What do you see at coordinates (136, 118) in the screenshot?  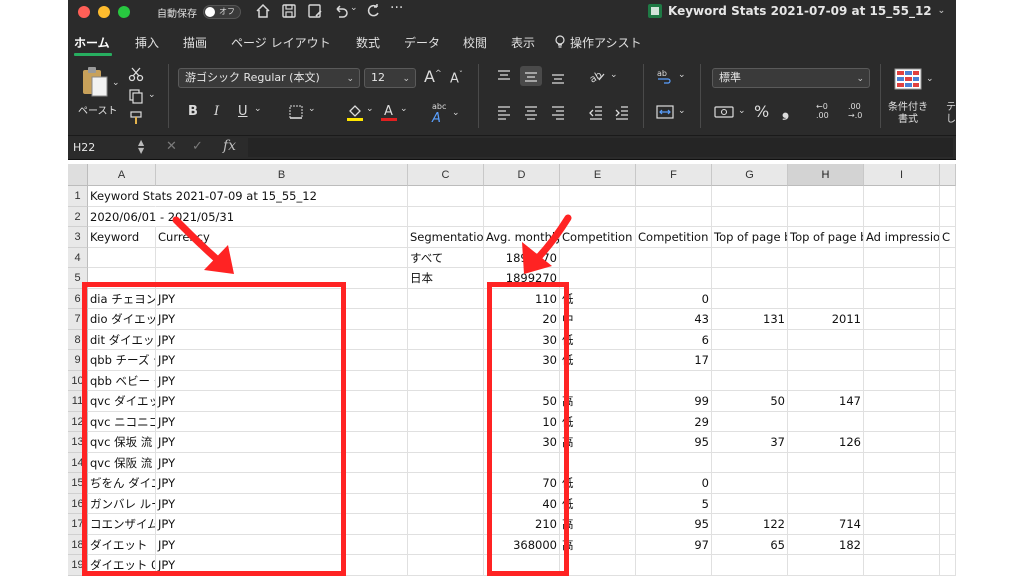 I see `format-painter-icon` at bounding box center [136, 118].